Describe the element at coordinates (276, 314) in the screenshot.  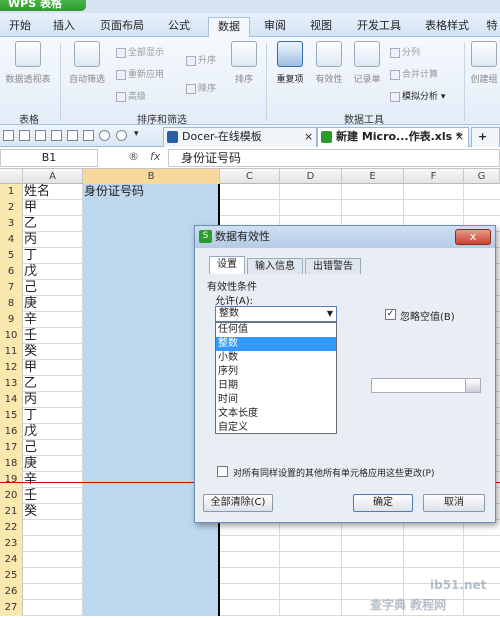
I see `allow-select: 整数 ▼` at that location.